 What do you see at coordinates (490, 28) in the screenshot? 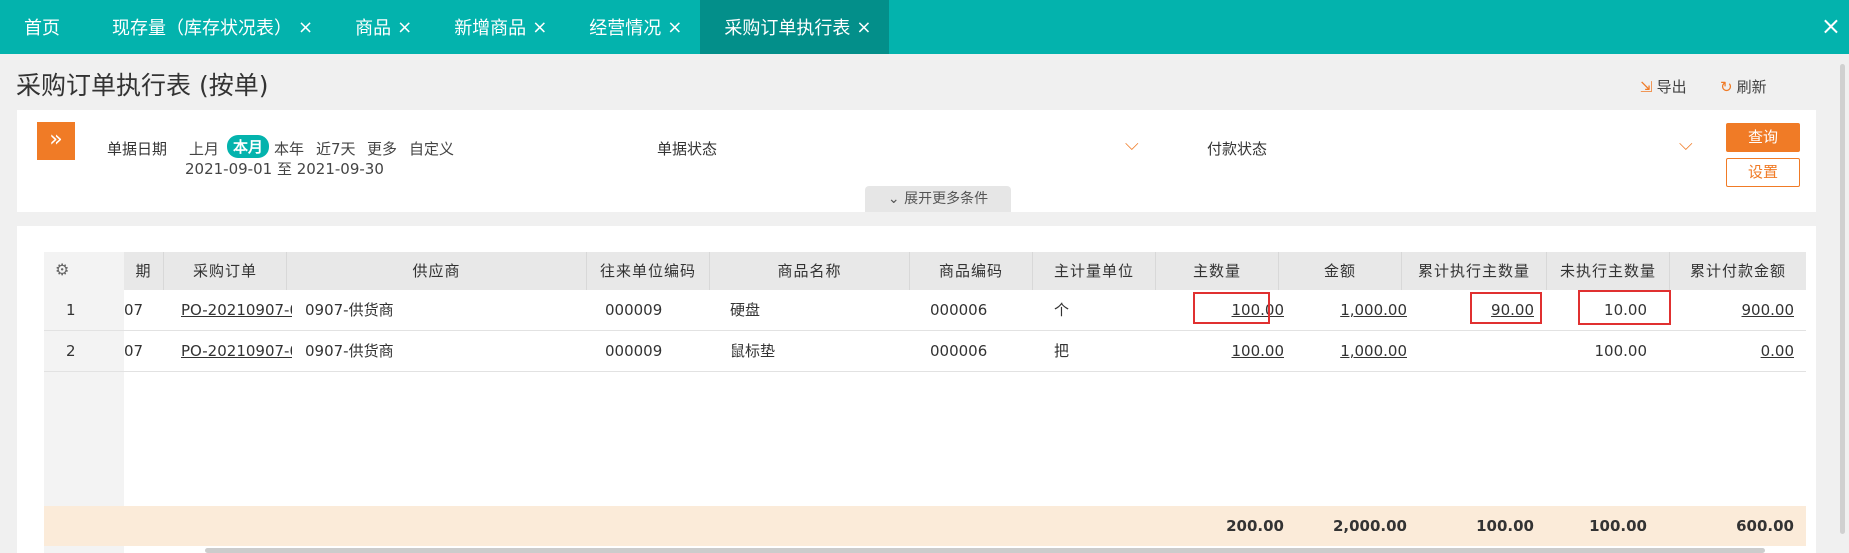
I see `tab-label: 新增商品` at bounding box center [490, 28].